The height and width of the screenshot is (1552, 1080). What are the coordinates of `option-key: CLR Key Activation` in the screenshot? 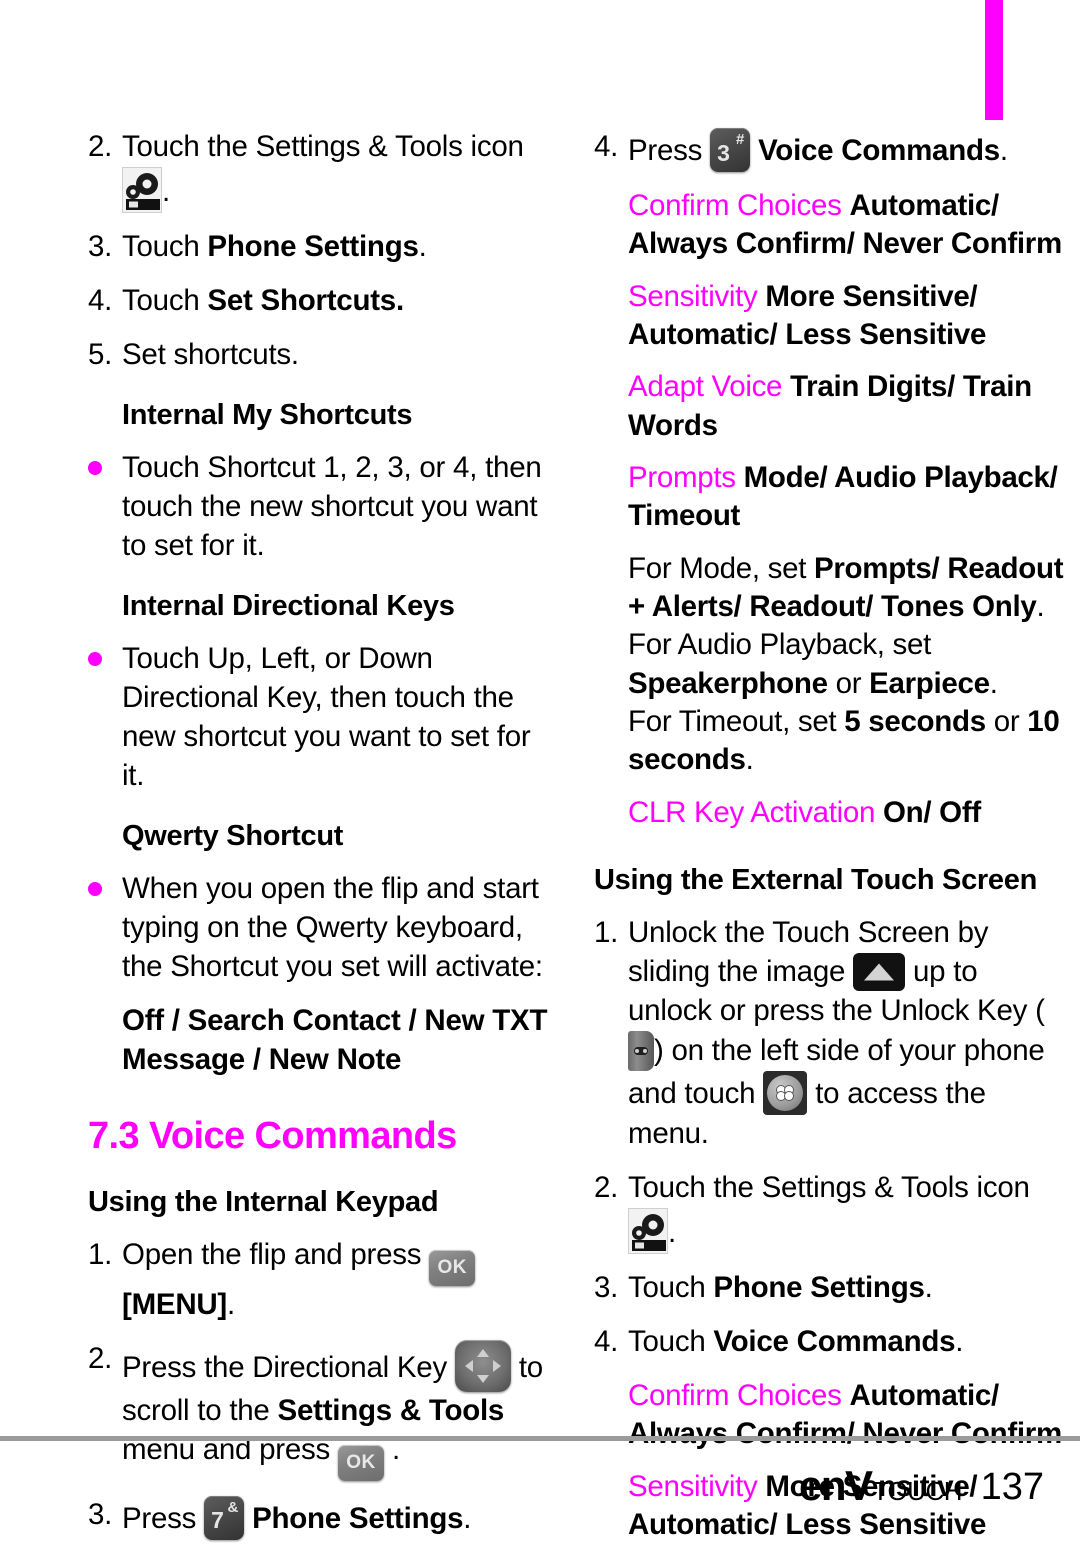 It's located at (752, 812).